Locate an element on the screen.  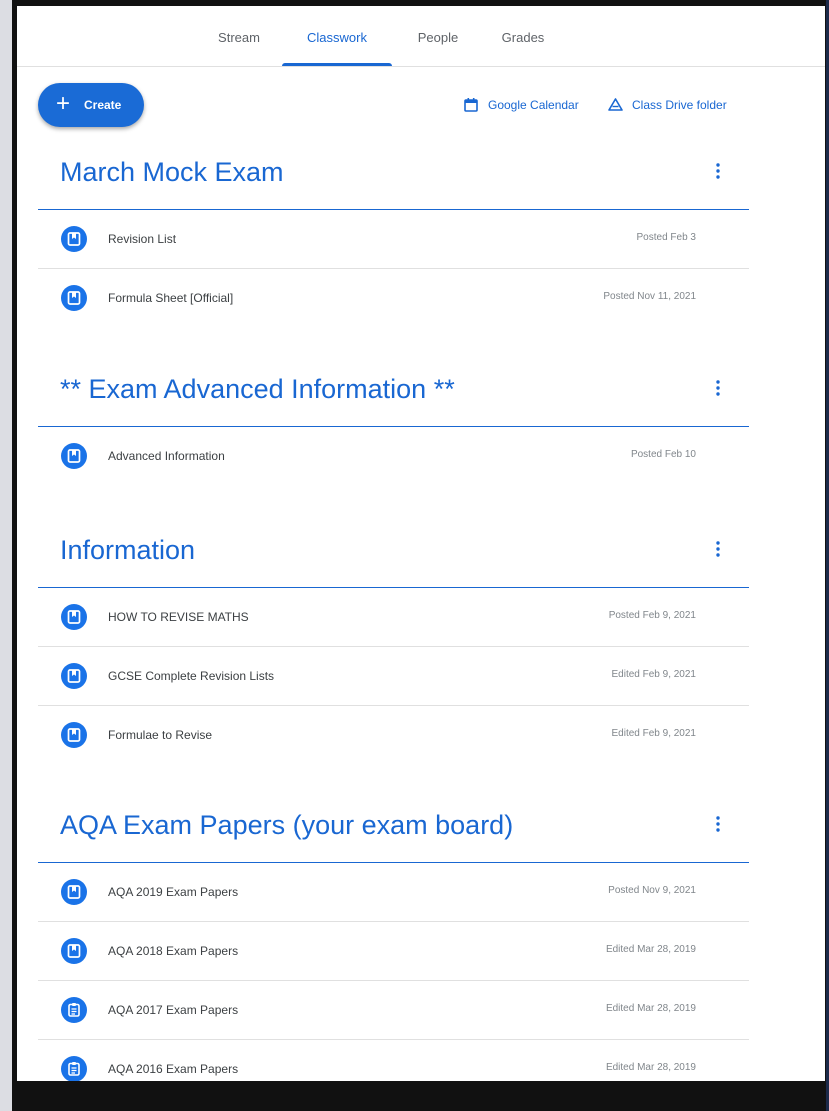
topic-header: ** Exam Advanced Information ** is located at coordinates (393, 396).